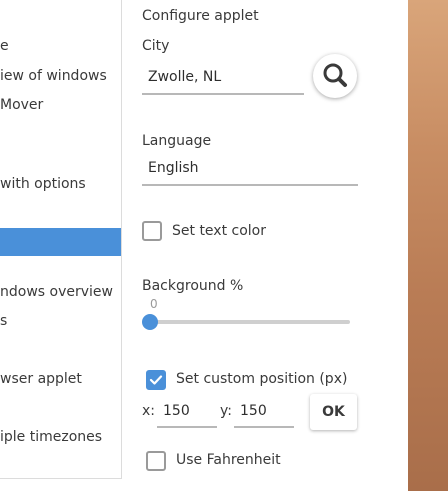 The width and height of the screenshot is (448, 491). I want to click on city-label: City, so click(156, 46).